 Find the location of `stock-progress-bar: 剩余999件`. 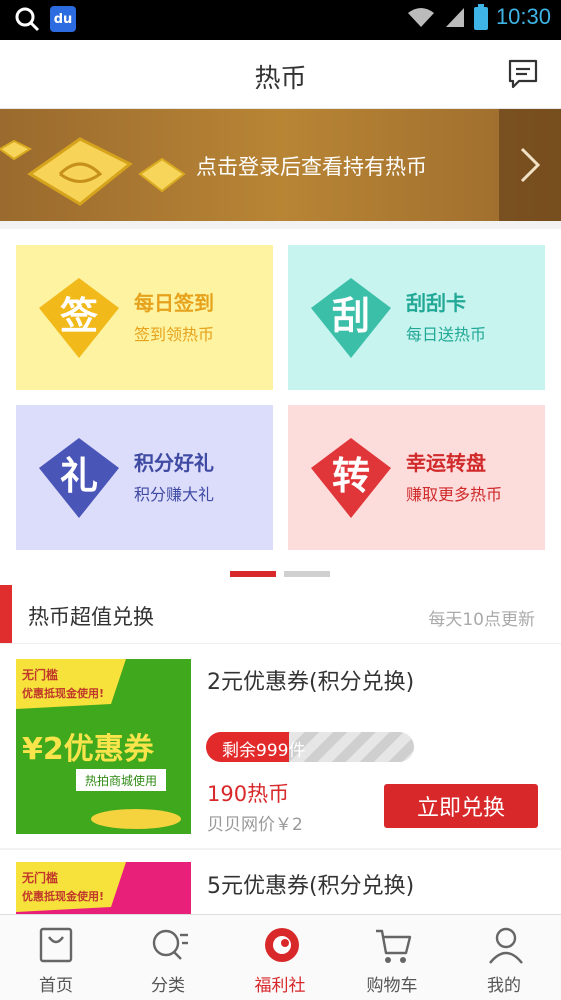

stock-progress-bar: 剩余999件 is located at coordinates (310, 747).